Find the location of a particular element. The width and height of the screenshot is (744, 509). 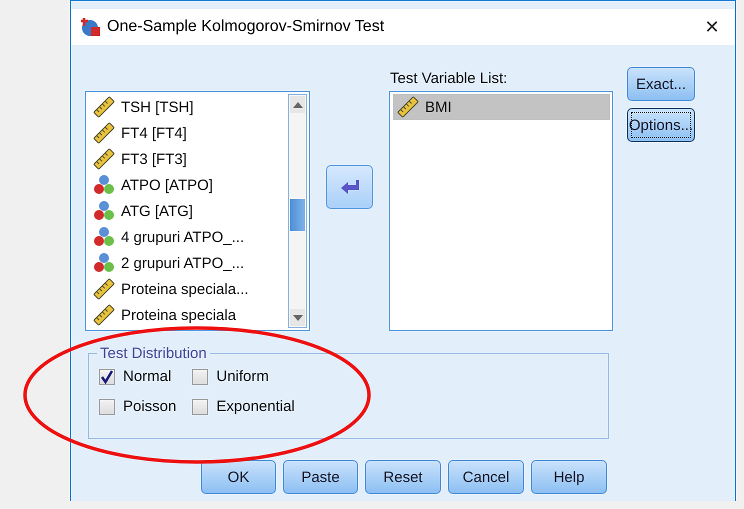

arrow-icon is located at coordinates (349, 187).